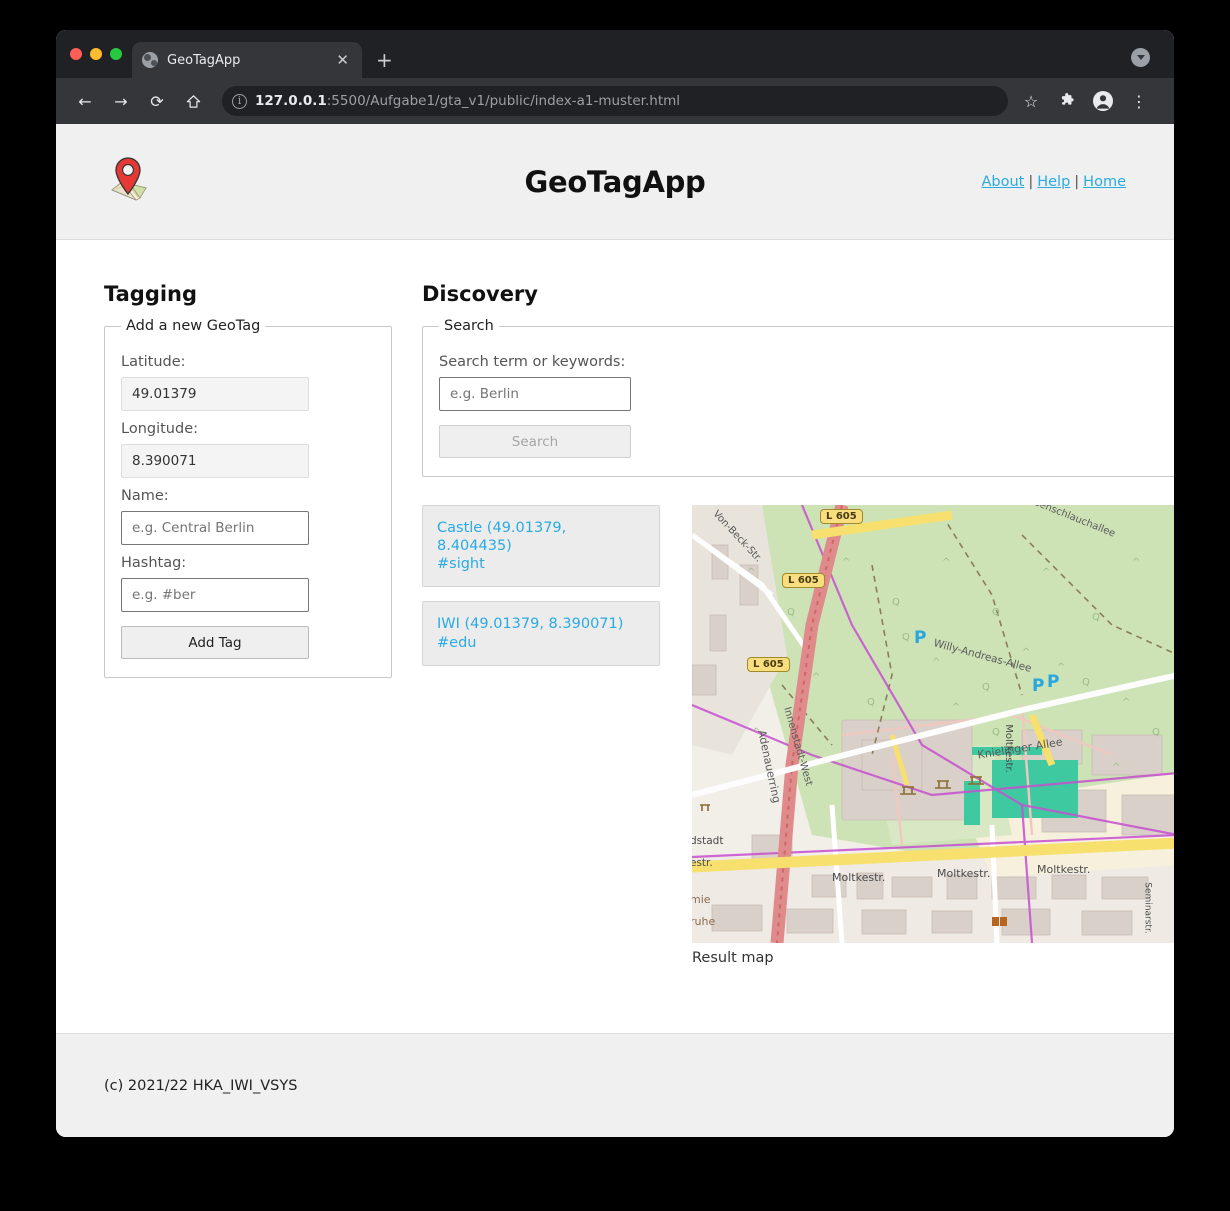  What do you see at coordinates (933, 724) in the screenshot?
I see `result-map-image: ^ Q ^ Q ^ Q ^ Q ^ ^ Q ^ Q ^ Q ^ ^ Q ^ Q ^ ^ Q` at bounding box center [933, 724].